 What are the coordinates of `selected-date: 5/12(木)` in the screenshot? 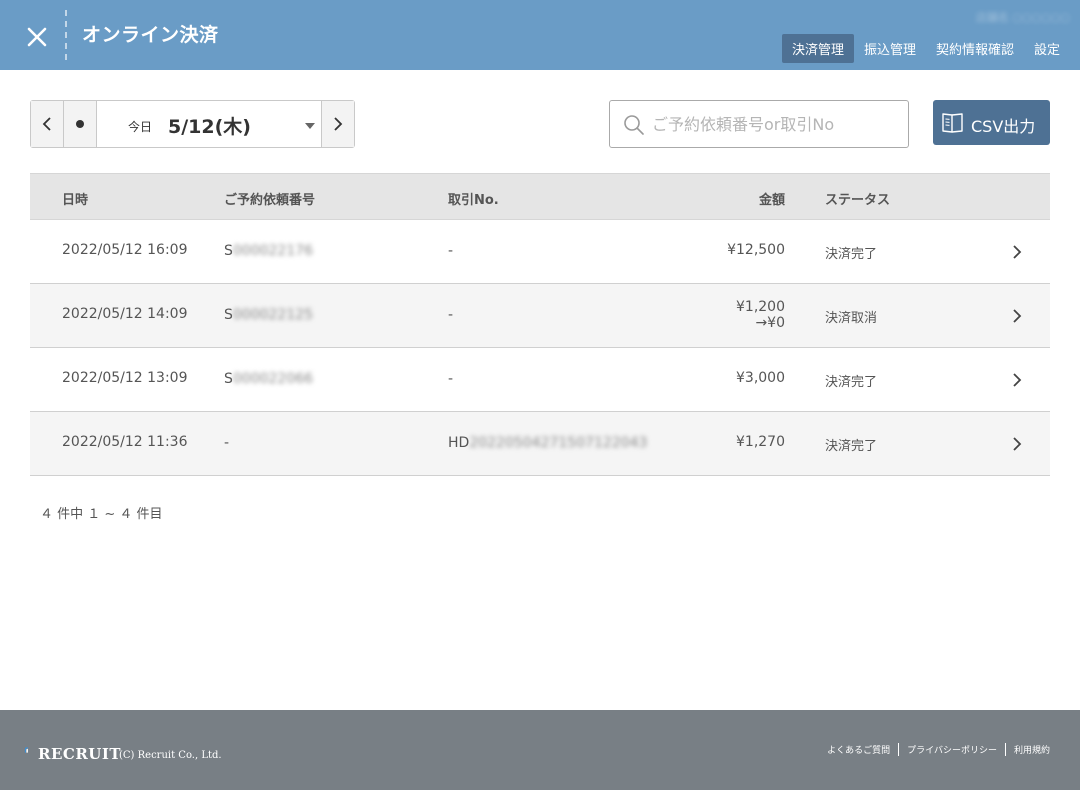 It's located at (209, 127).